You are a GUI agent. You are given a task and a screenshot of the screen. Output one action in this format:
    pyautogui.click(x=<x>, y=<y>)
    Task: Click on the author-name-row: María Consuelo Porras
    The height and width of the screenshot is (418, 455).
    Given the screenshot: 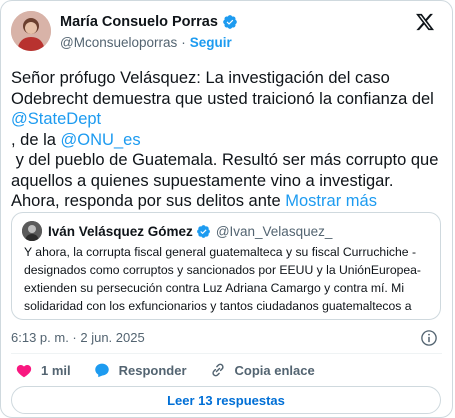 What is the action you would take?
    pyautogui.click(x=149, y=22)
    